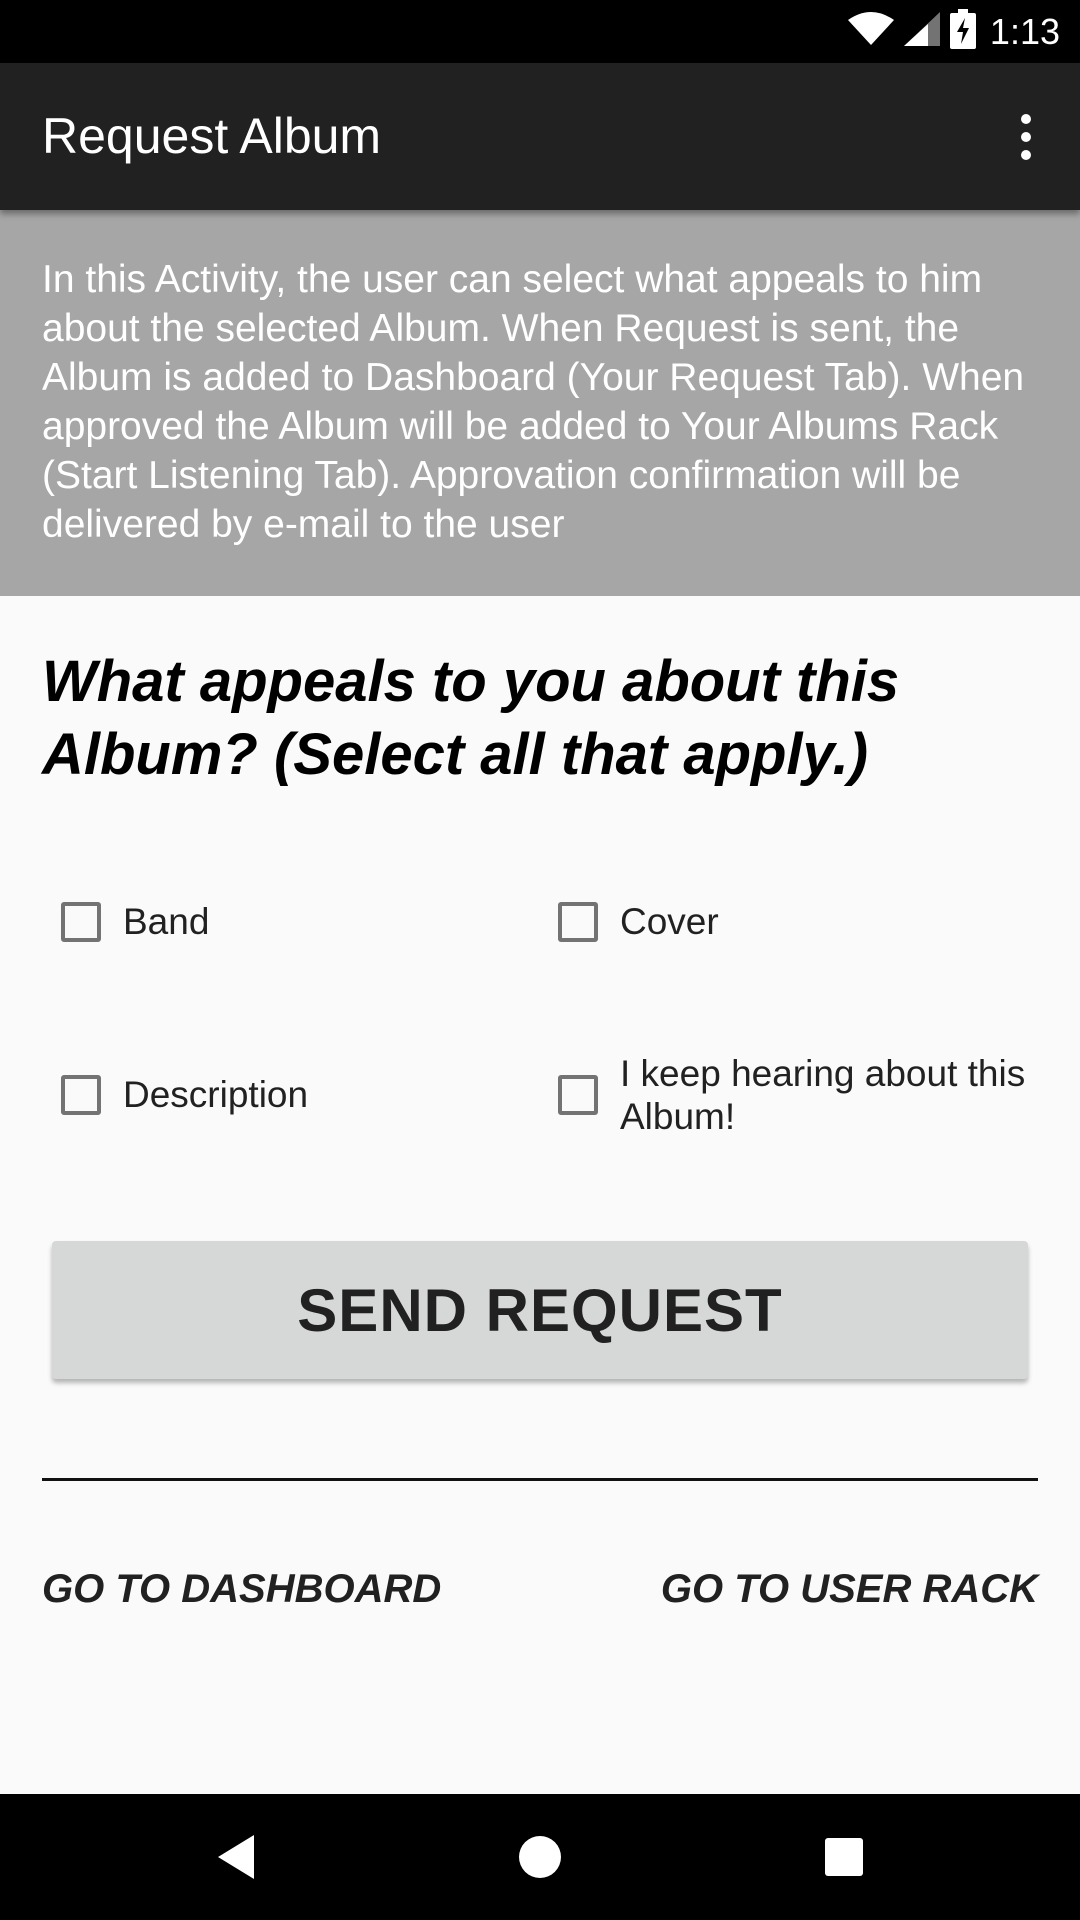 This screenshot has height=1920, width=1080. I want to click on checkbox-label: Band, so click(166, 921).